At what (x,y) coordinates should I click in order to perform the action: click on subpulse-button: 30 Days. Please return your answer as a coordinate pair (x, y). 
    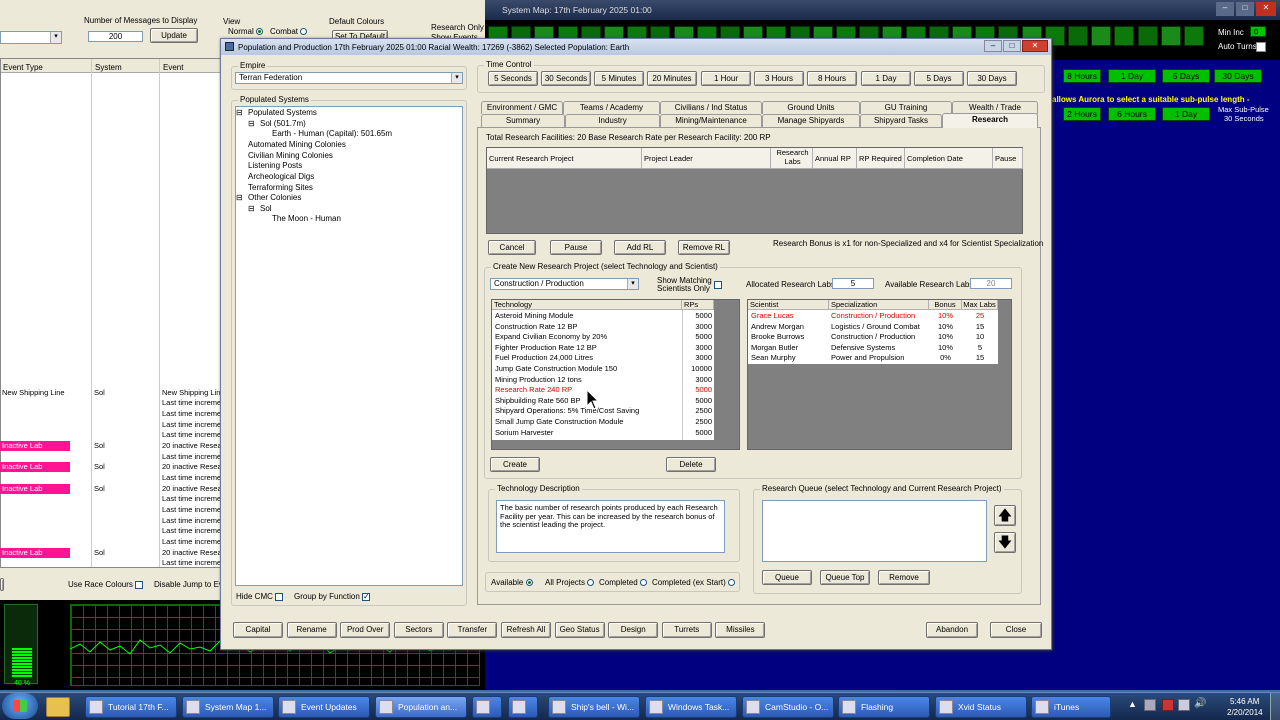
    Looking at the image, I should click on (1238, 76).